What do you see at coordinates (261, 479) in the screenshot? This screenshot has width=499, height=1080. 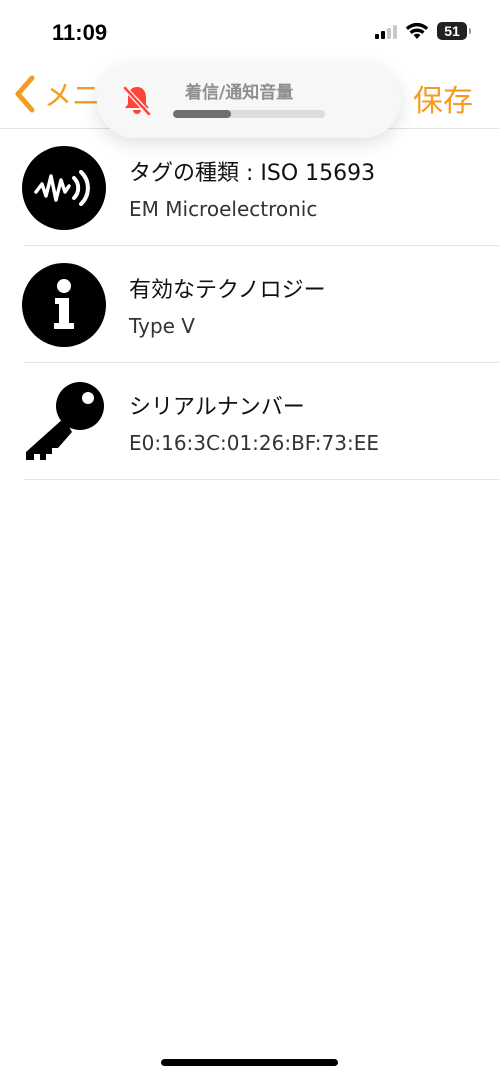 I see `row-divider` at bounding box center [261, 479].